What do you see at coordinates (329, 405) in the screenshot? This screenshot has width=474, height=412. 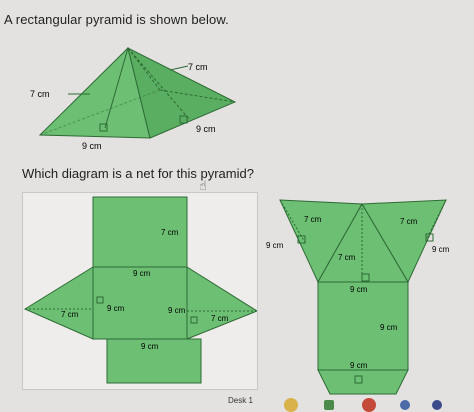 I see `app-icon` at bounding box center [329, 405].